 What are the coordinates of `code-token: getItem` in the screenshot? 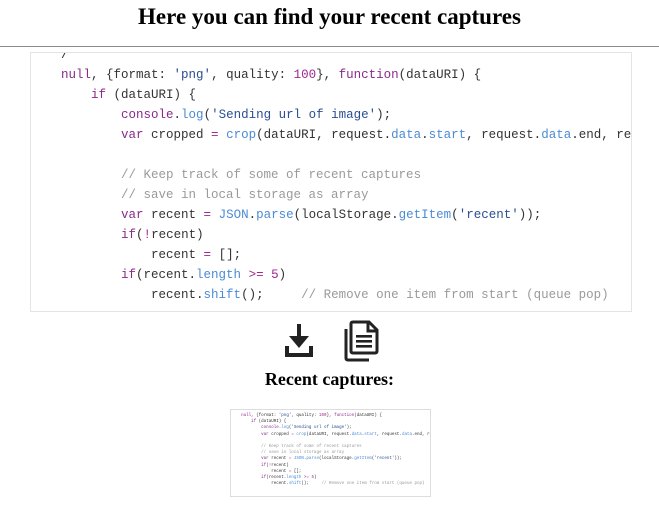 It's located at (425, 215).